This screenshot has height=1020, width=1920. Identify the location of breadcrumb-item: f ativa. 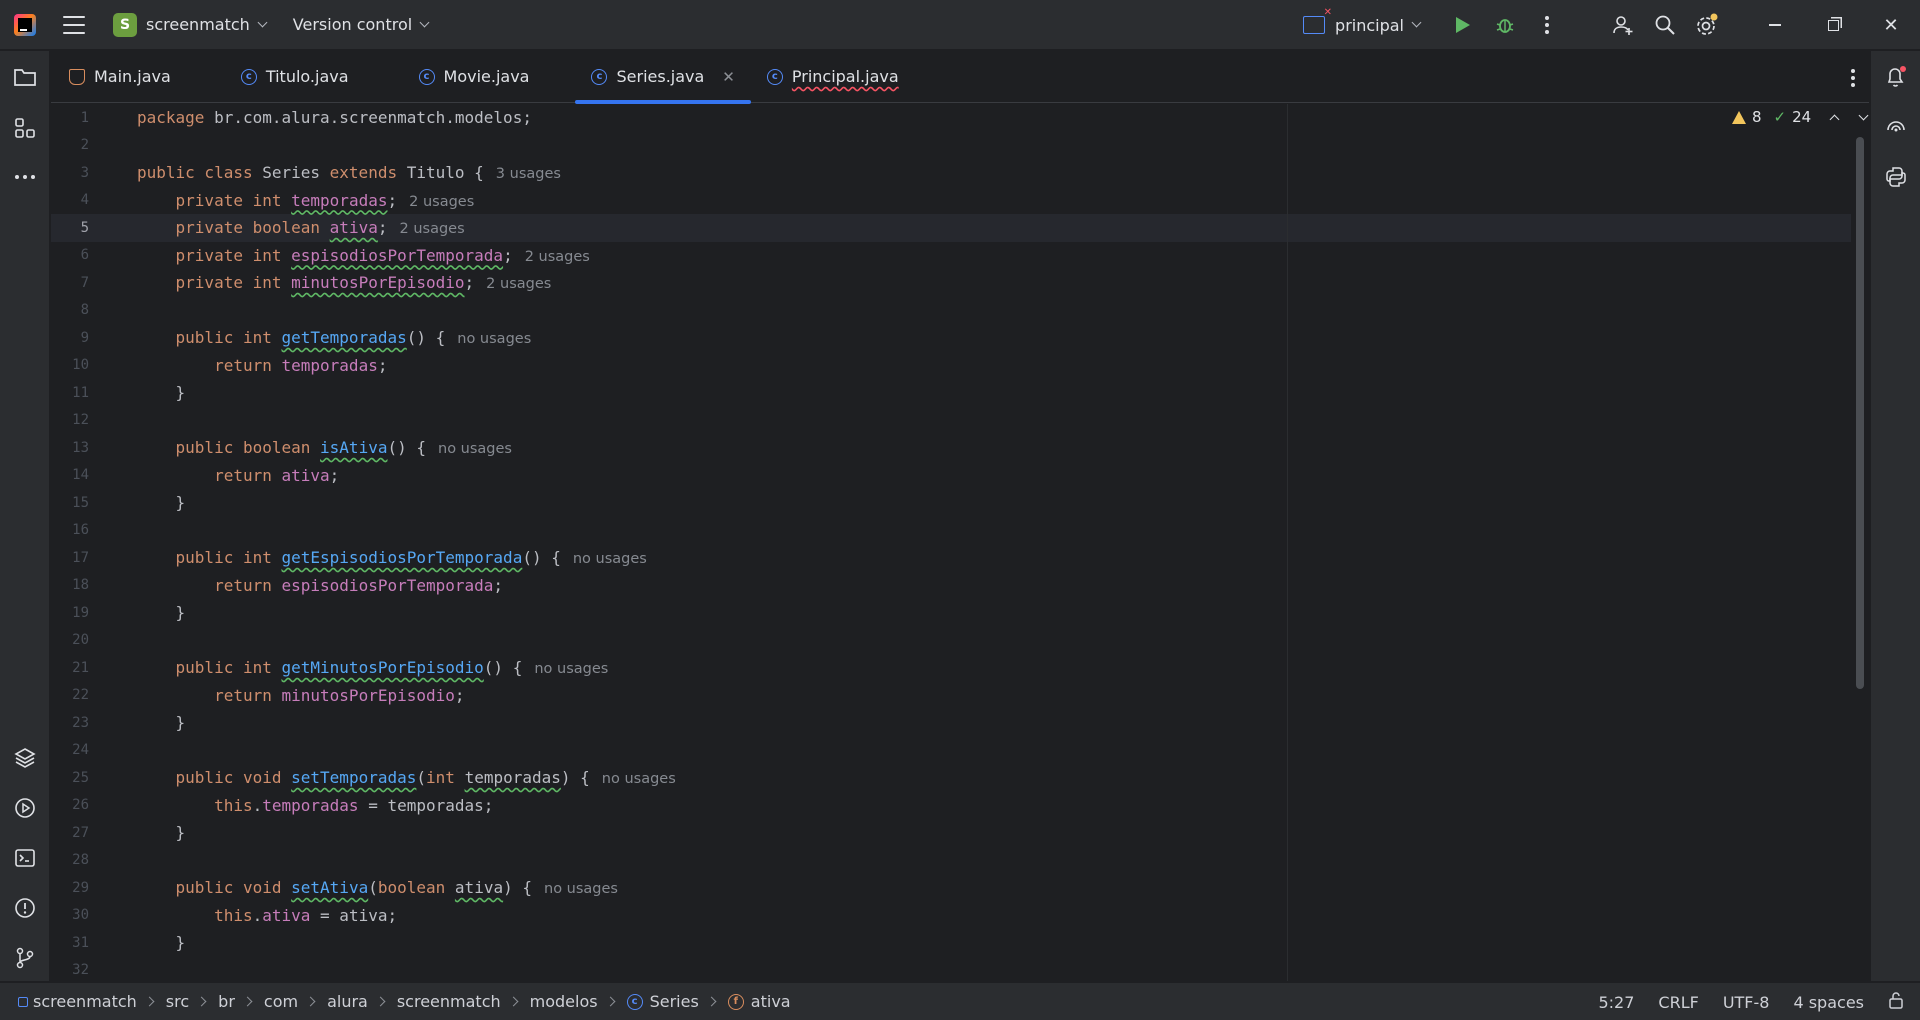
(759, 1001).